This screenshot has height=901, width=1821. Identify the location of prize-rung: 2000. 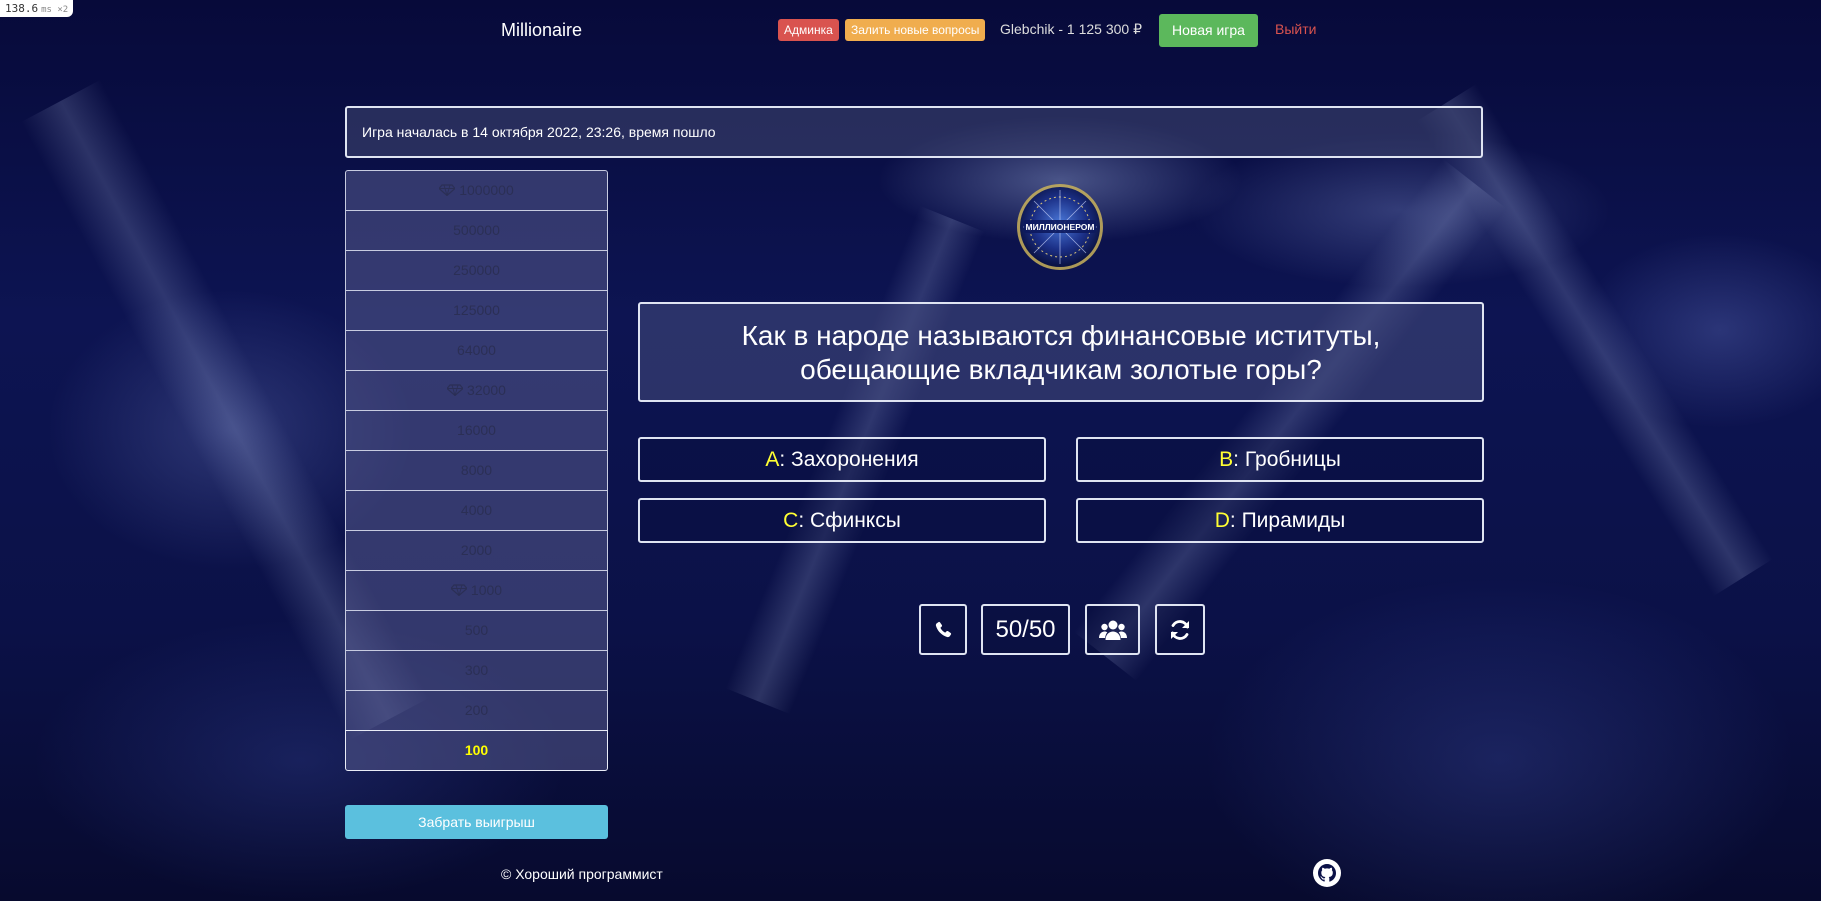
(476, 550).